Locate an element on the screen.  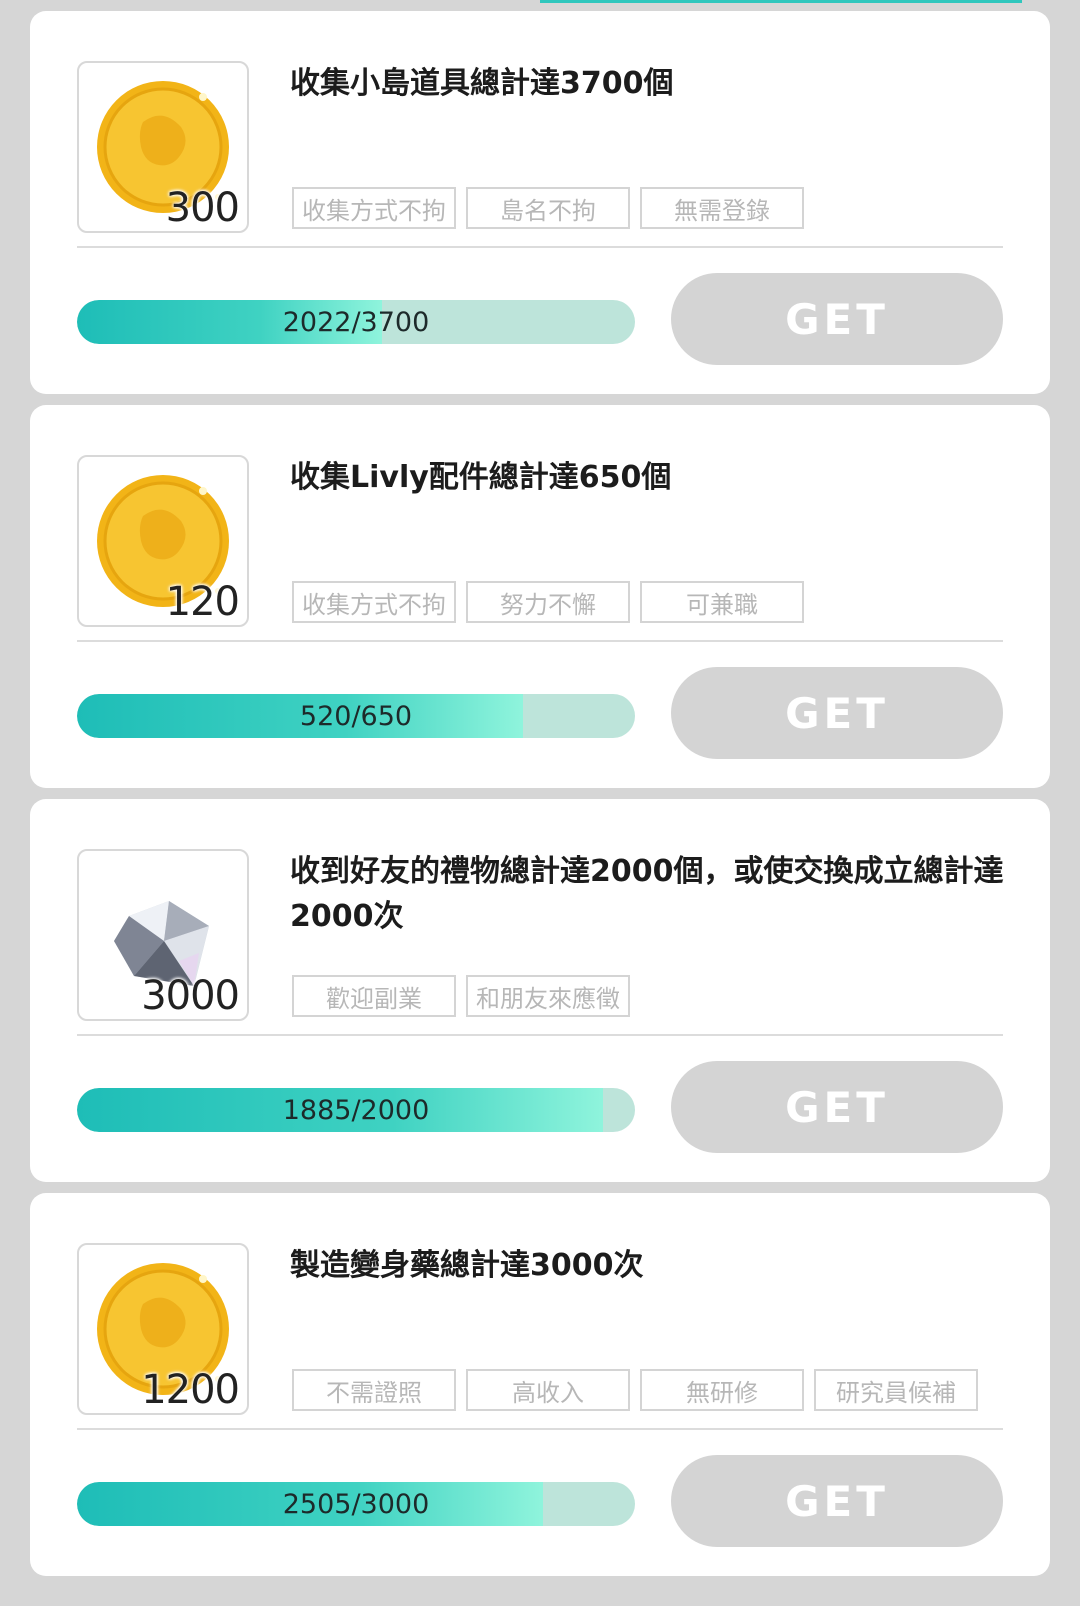
reward-thumbnail: 3000 is located at coordinates (163, 935).